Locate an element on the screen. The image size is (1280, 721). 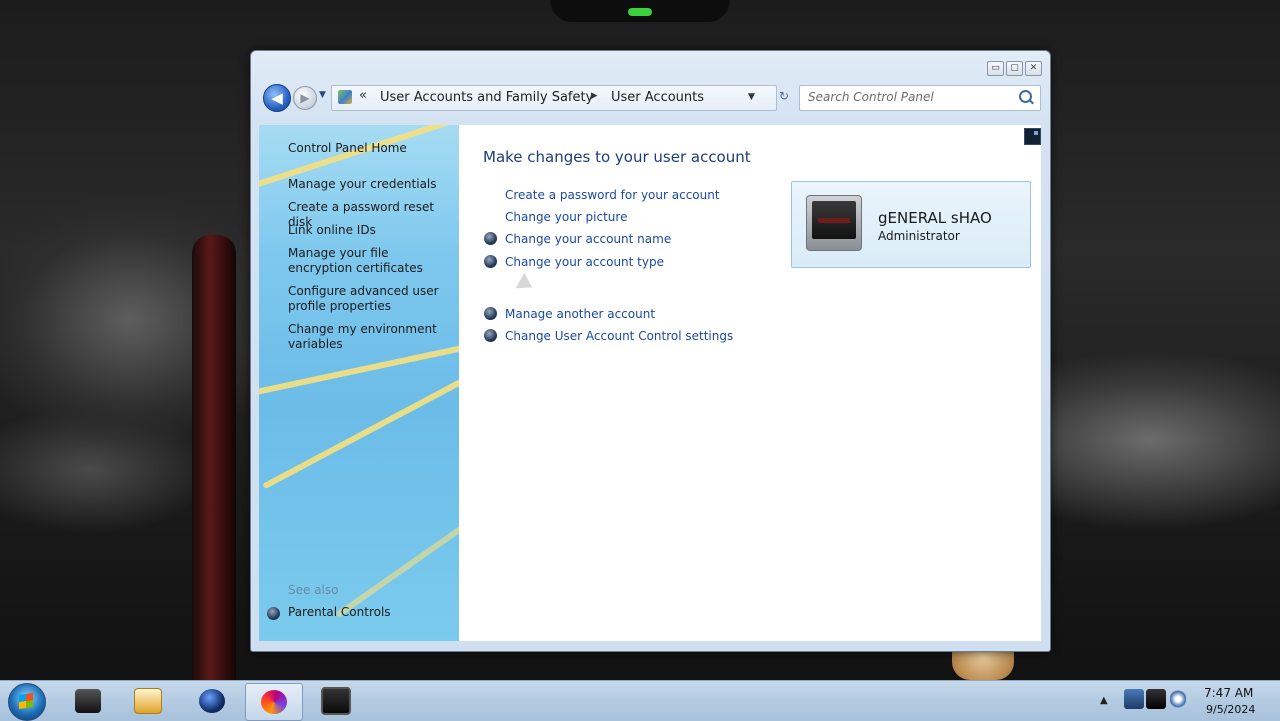
taskbar-item-file-explorer is located at coordinates (88, 701).